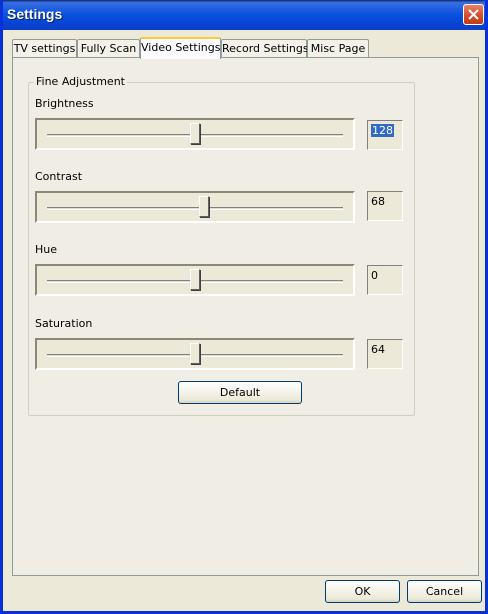 The height and width of the screenshot is (614, 488). What do you see at coordinates (35, 14) in the screenshot?
I see `window-title: Settings` at bounding box center [35, 14].